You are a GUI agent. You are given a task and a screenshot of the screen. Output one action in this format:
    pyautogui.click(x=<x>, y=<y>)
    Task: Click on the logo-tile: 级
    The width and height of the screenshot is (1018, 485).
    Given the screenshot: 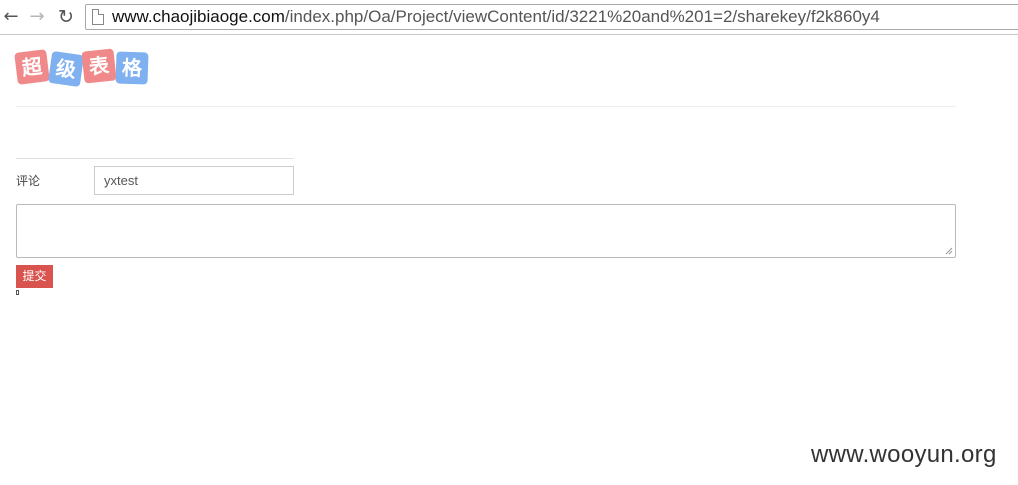 What is the action you would take?
    pyautogui.click(x=66, y=69)
    